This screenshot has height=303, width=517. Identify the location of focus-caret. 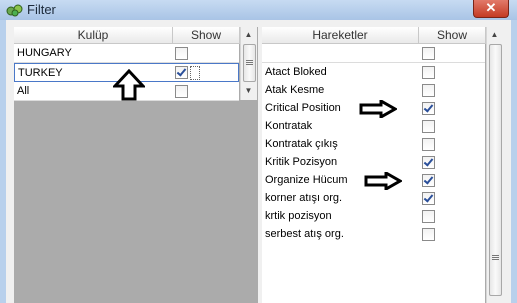
(195, 73).